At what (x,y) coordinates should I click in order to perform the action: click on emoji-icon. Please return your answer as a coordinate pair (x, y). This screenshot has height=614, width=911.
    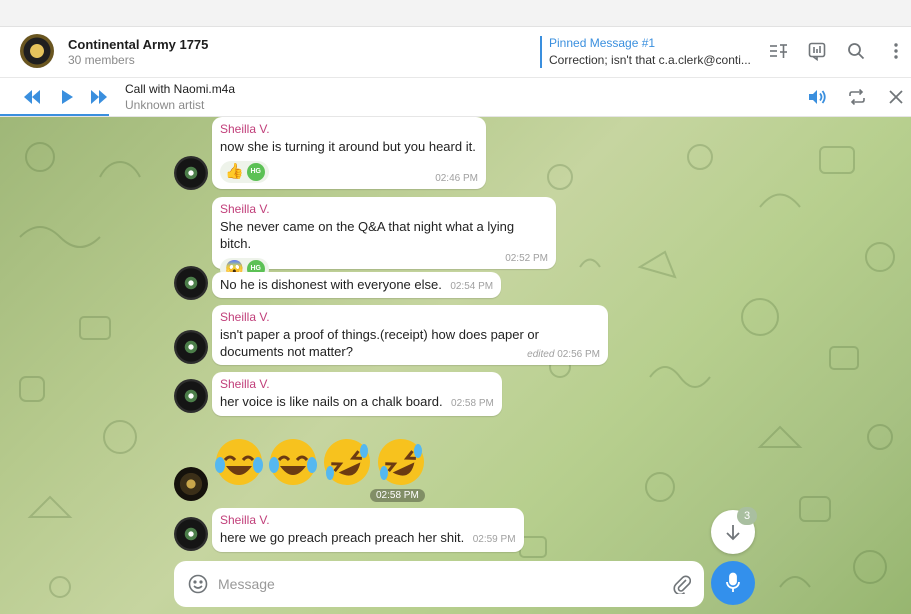
    Looking at the image, I should click on (198, 584).